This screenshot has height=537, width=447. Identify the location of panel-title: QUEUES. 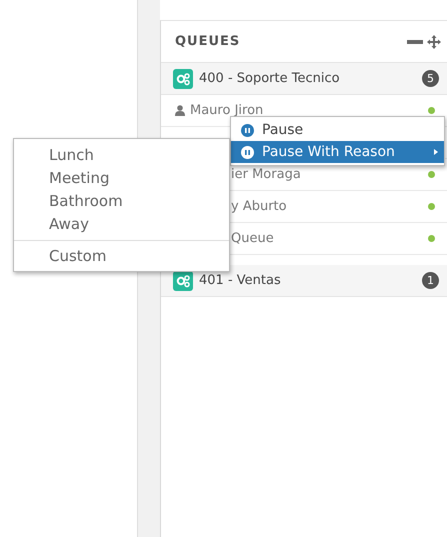
(207, 41).